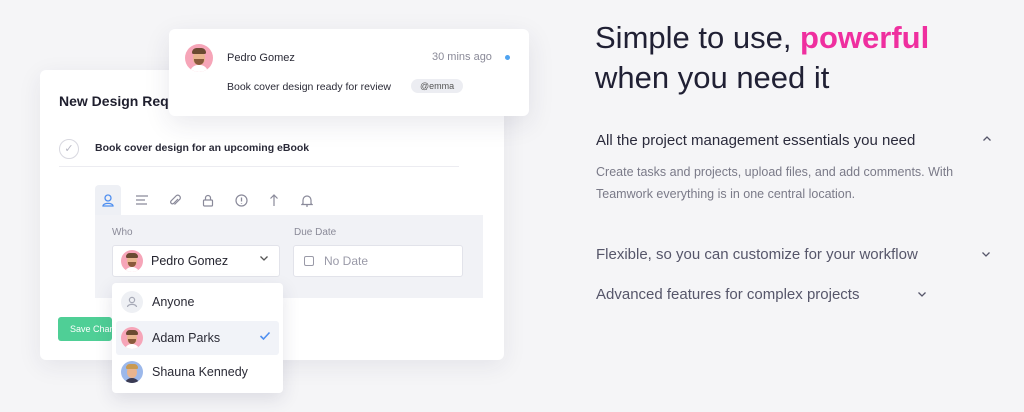 The height and width of the screenshot is (412, 1024). I want to click on task-tabs, so click(289, 200).